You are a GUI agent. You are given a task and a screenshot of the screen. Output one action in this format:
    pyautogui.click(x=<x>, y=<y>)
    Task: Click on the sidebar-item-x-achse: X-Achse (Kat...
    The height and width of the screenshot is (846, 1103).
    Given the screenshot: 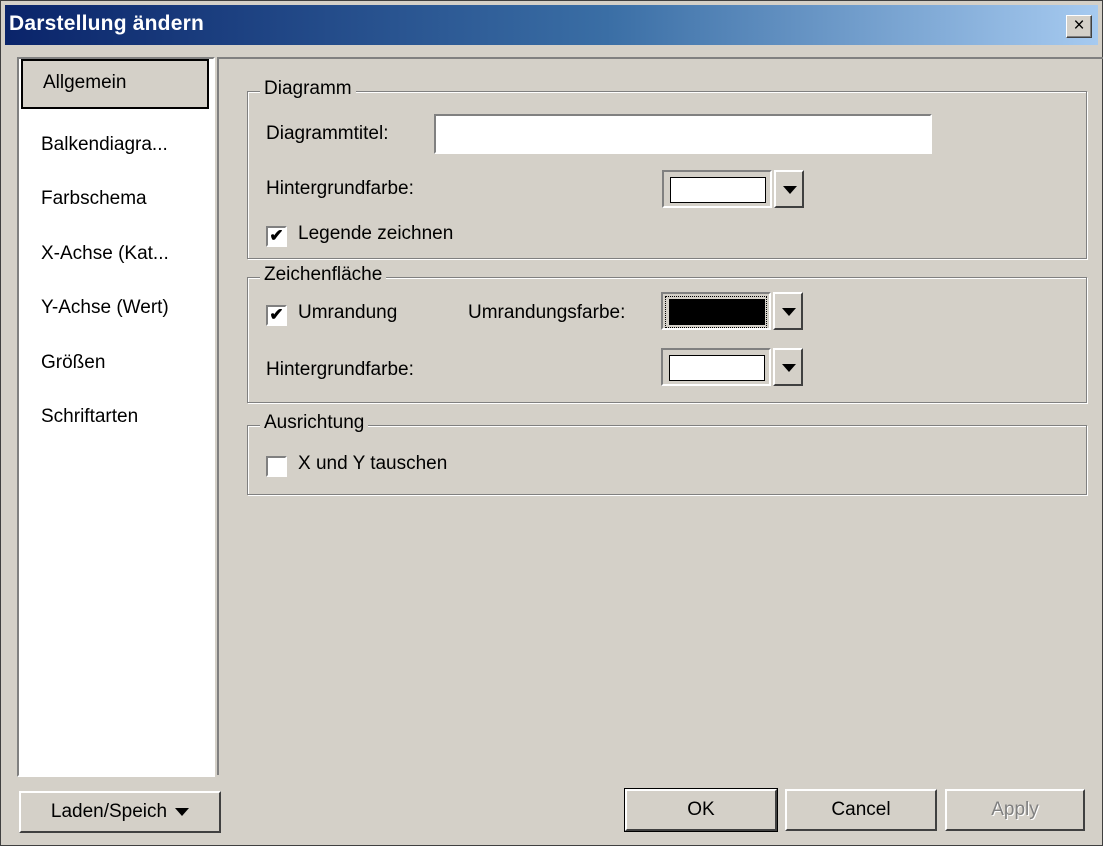 What is the action you would take?
    pyautogui.click(x=114, y=255)
    